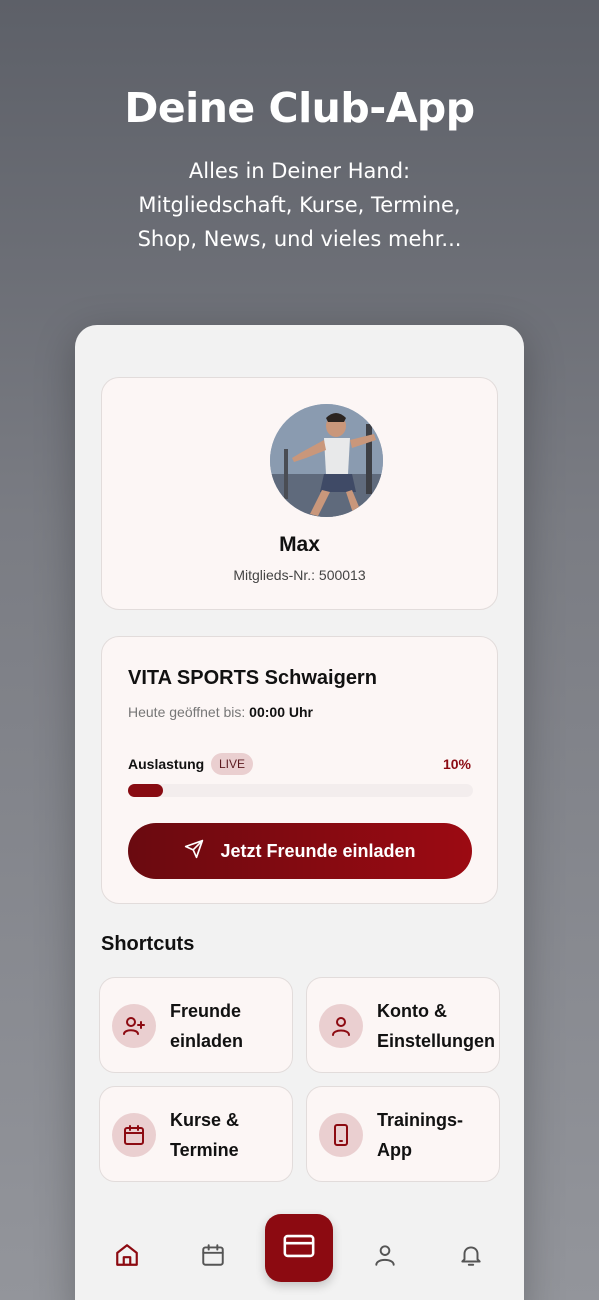 This screenshot has width=599, height=1300. What do you see at coordinates (456, 764) in the screenshot?
I see `load-percent: 10%` at bounding box center [456, 764].